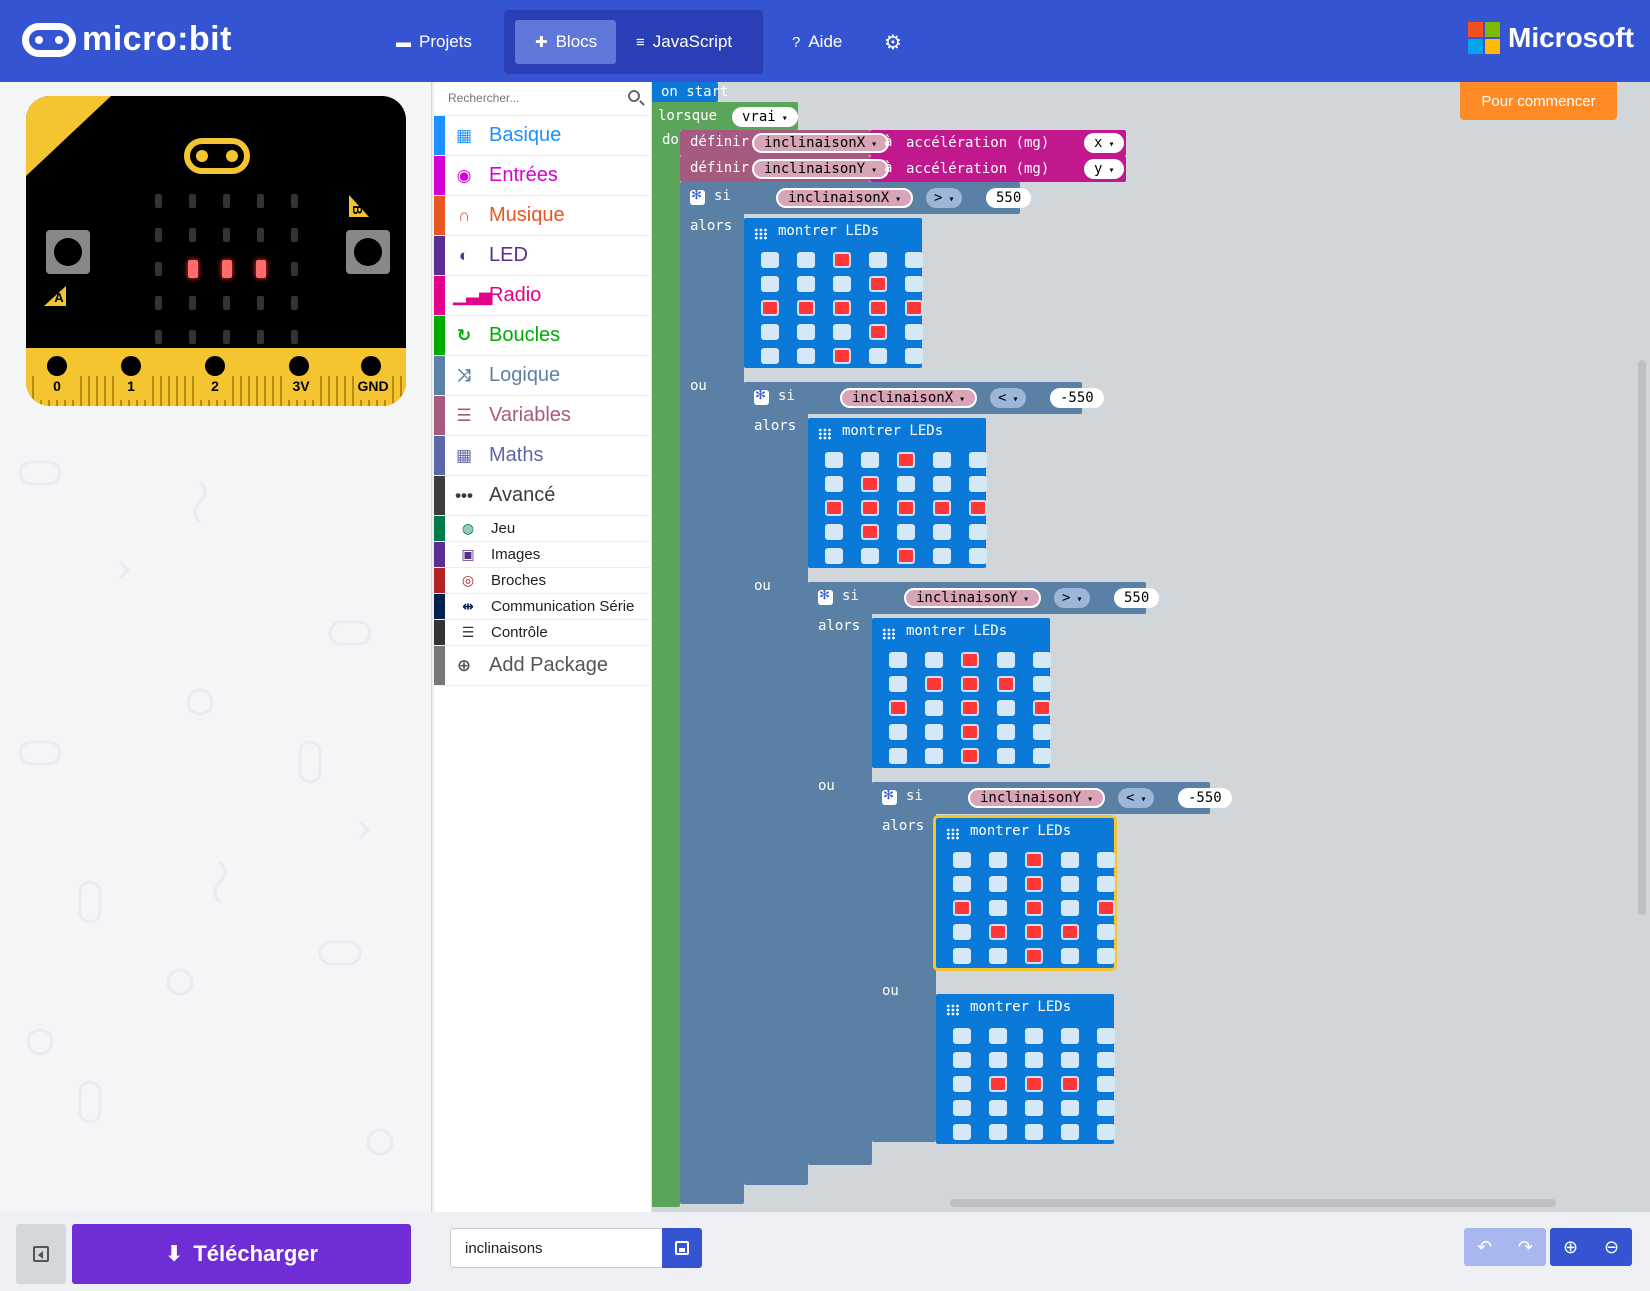  What do you see at coordinates (543, 456) in the screenshot?
I see `toolbox-category-maths: ▦ Maths` at bounding box center [543, 456].